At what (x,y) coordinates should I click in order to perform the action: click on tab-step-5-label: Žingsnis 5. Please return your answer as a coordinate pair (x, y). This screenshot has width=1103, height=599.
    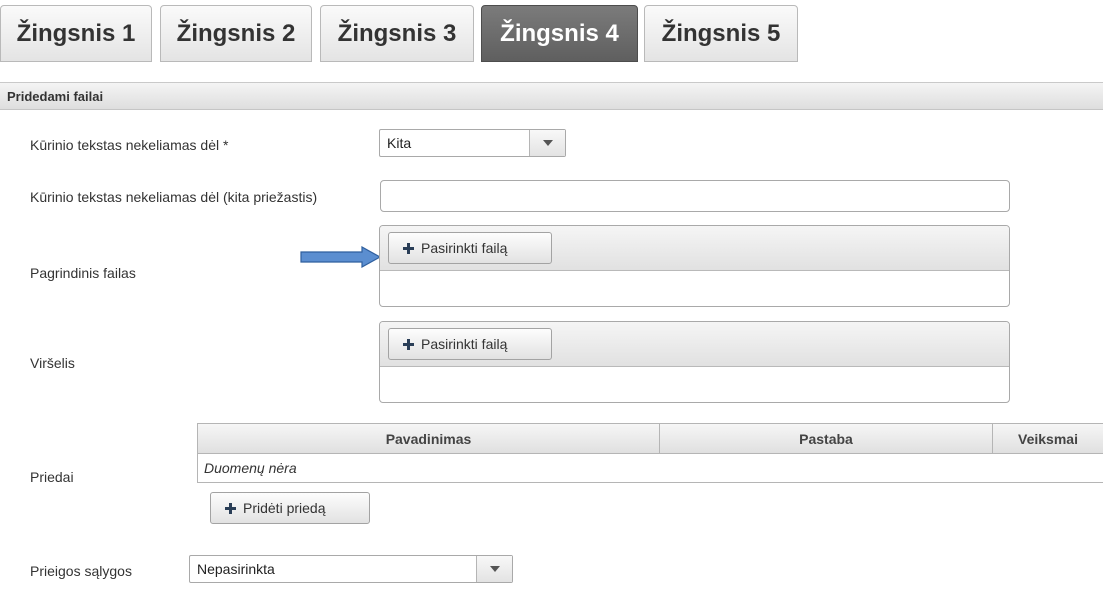
    Looking at the image, I should click on (721, 33).